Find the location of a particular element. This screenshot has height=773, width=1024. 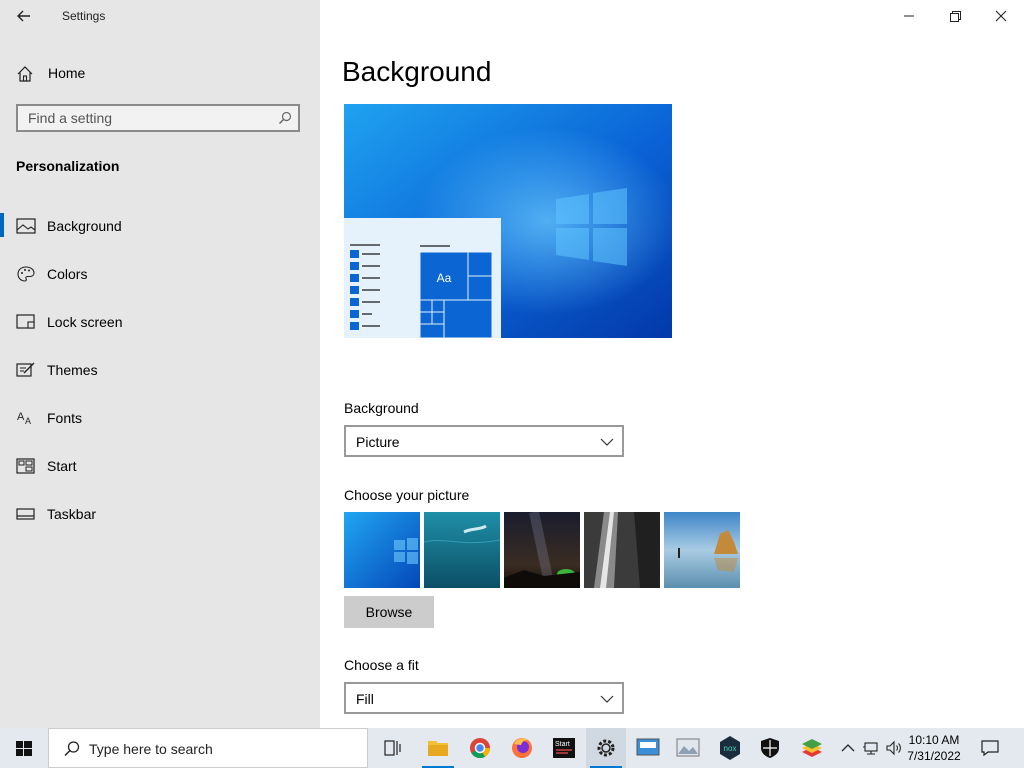

nox-label: nox is located at coordinates (730, 748).